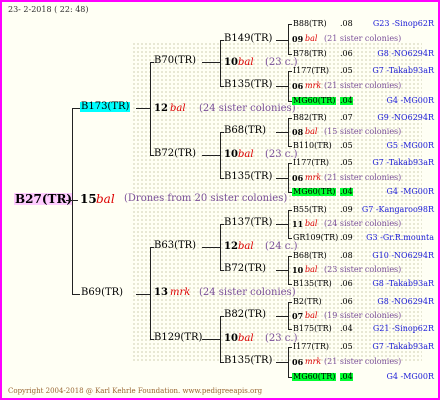 This screenshot has height=400, width=440. What do you see at coordinates (403, 283) in the screenshot?
I see `queen-origin-gen4: G8 -Takab93aR` at bounding box center [403, 283].